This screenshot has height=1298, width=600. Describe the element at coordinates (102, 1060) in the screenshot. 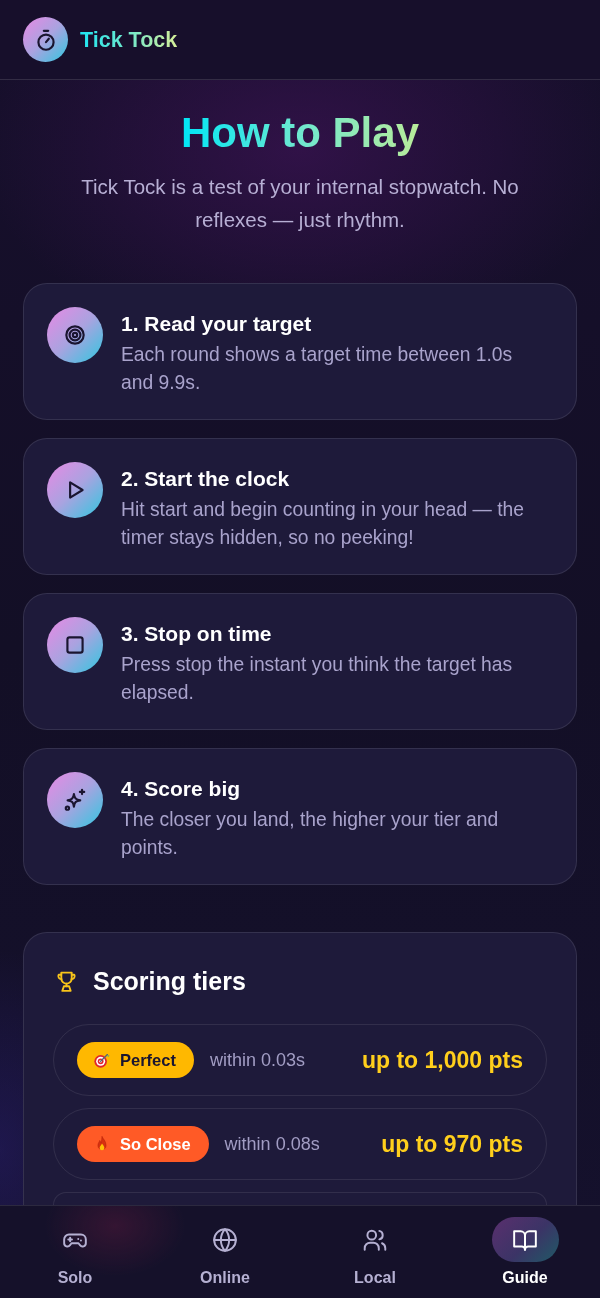

I see `dartboard-icon` at that location.